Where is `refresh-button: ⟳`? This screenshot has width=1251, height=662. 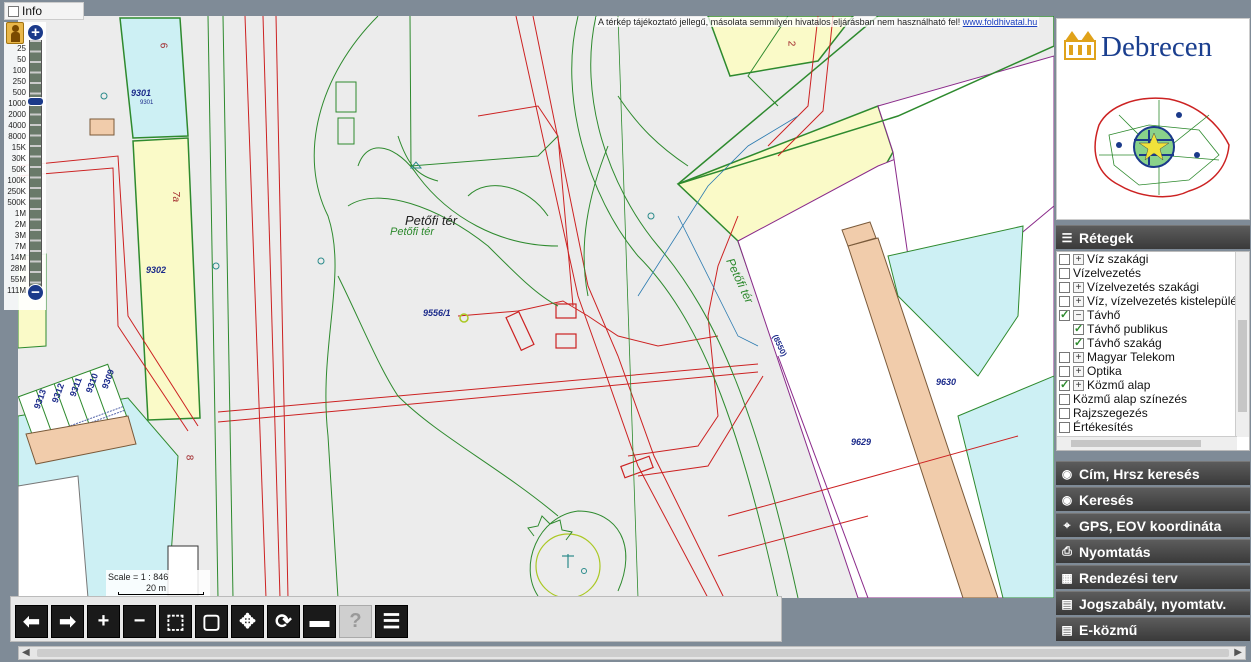
refresh-button: ⟳ is located at coordinates (283, 621).